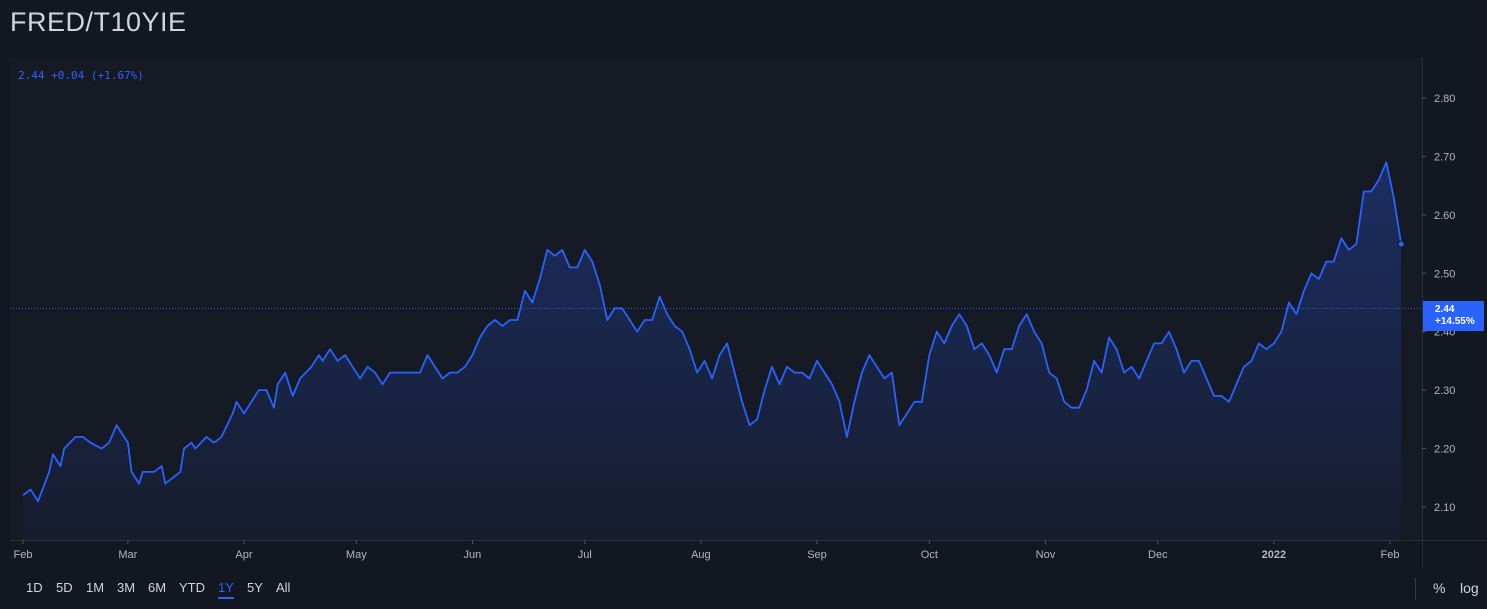 The height and width of the screenshot is (609, 1487). I want to click on legend-change-pct: (+1.67%), so click(117, 75).